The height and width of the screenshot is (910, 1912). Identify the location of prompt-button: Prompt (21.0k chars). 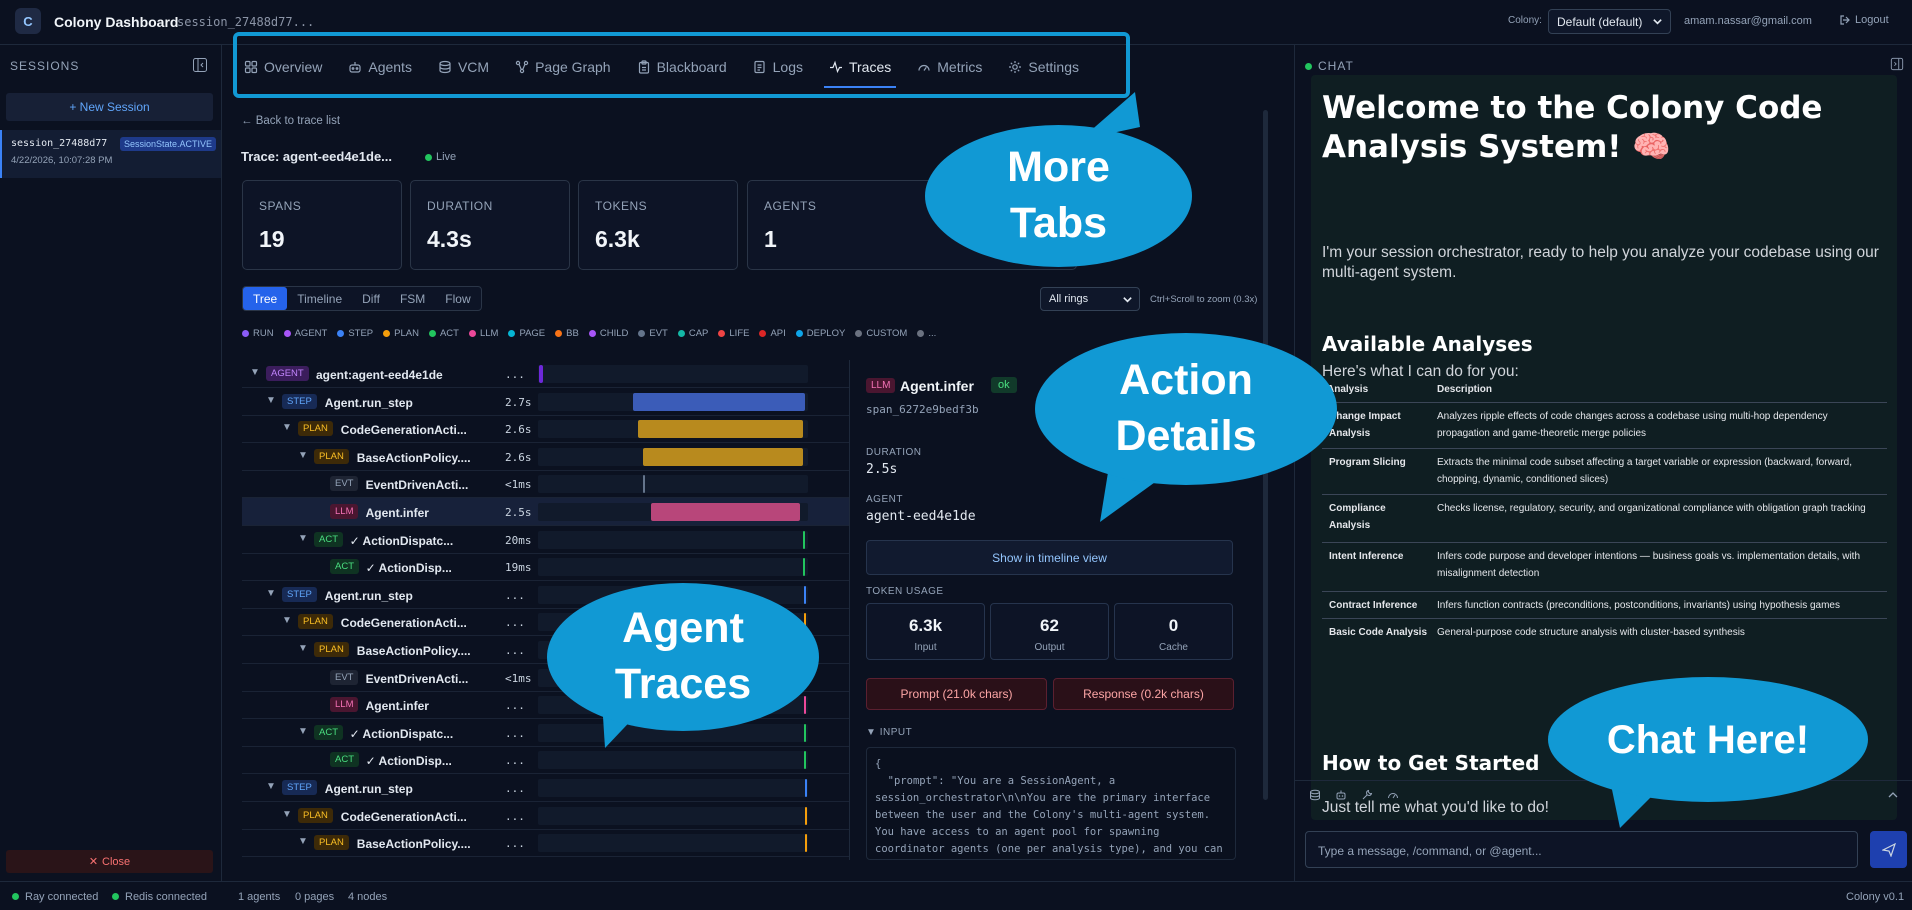
(956, 694).